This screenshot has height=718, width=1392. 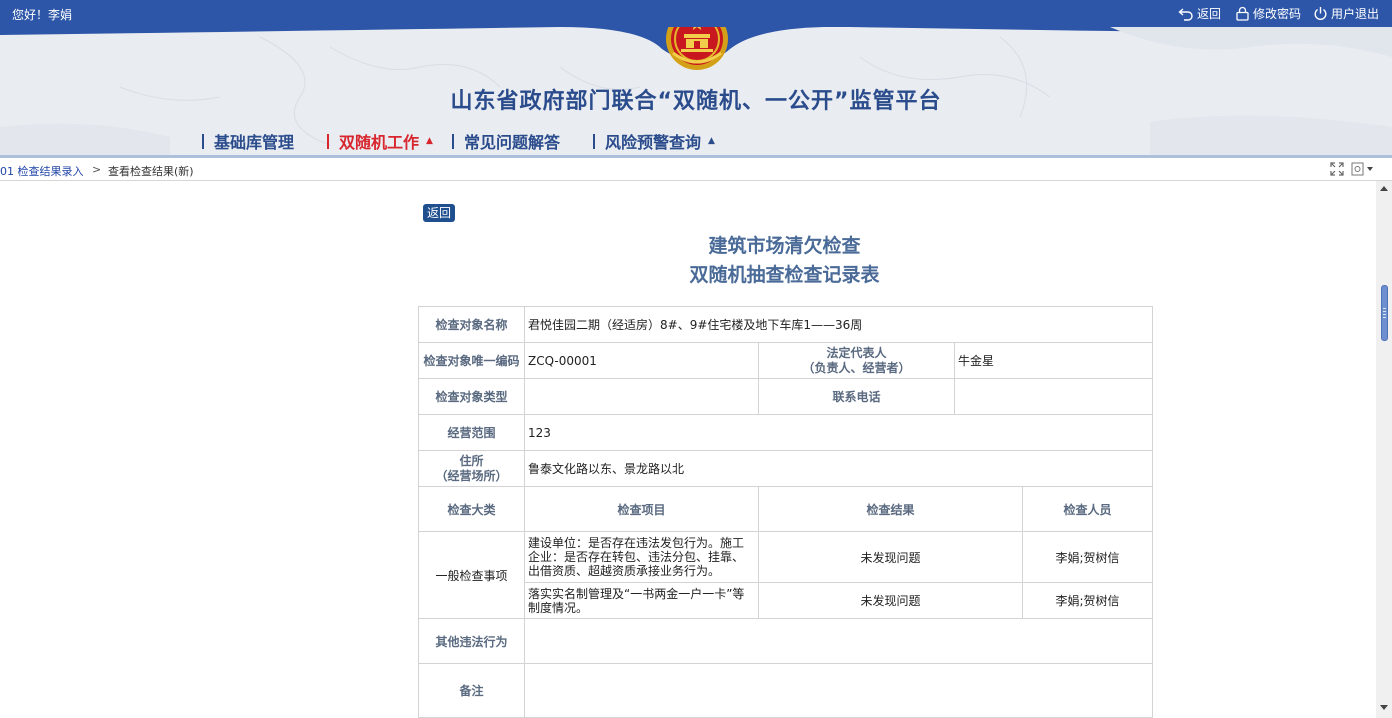 What do you see at coordinates (1355, 14) in the screenshot?
I see `logout-label: 用户退出` at bounding box center [1355, 14].